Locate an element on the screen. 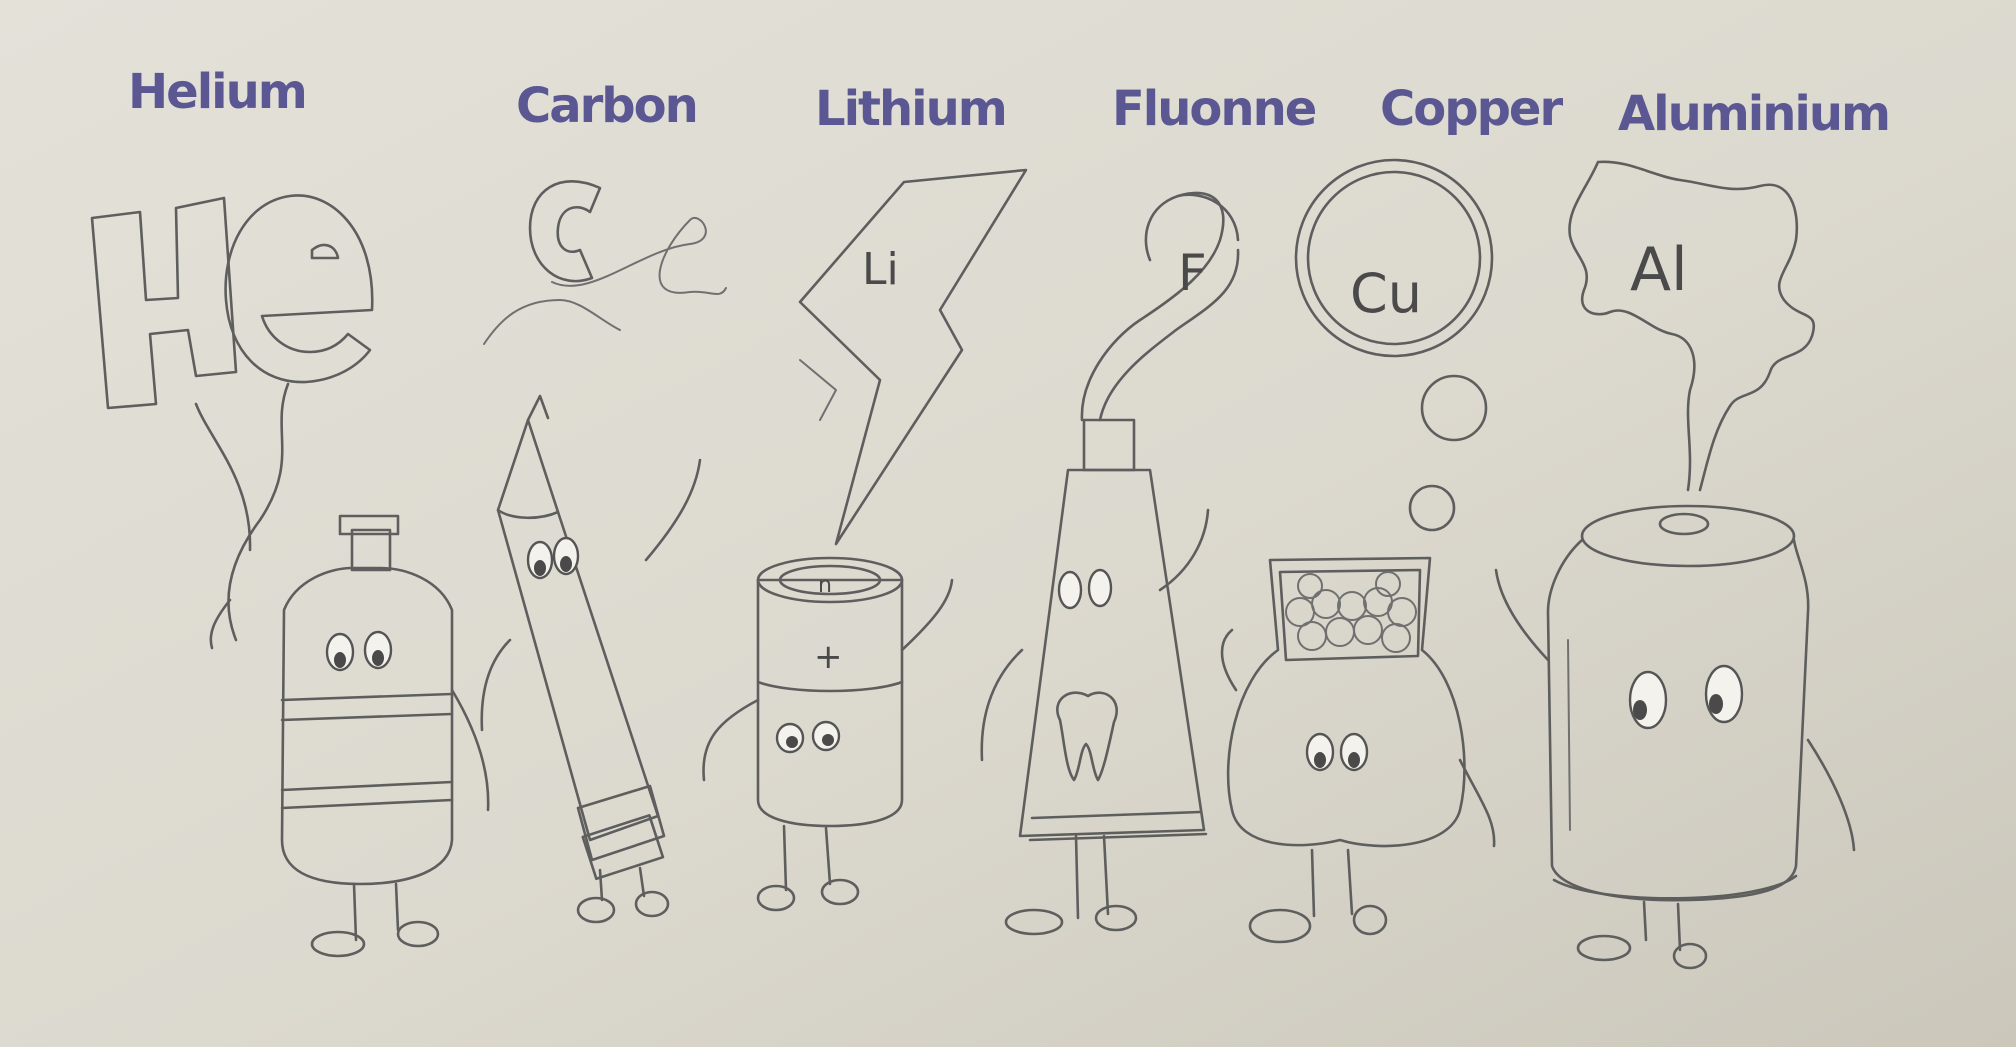 The image size is (2016, 1047). copper-symbol: Cu is located at coordinates (1386, 293).